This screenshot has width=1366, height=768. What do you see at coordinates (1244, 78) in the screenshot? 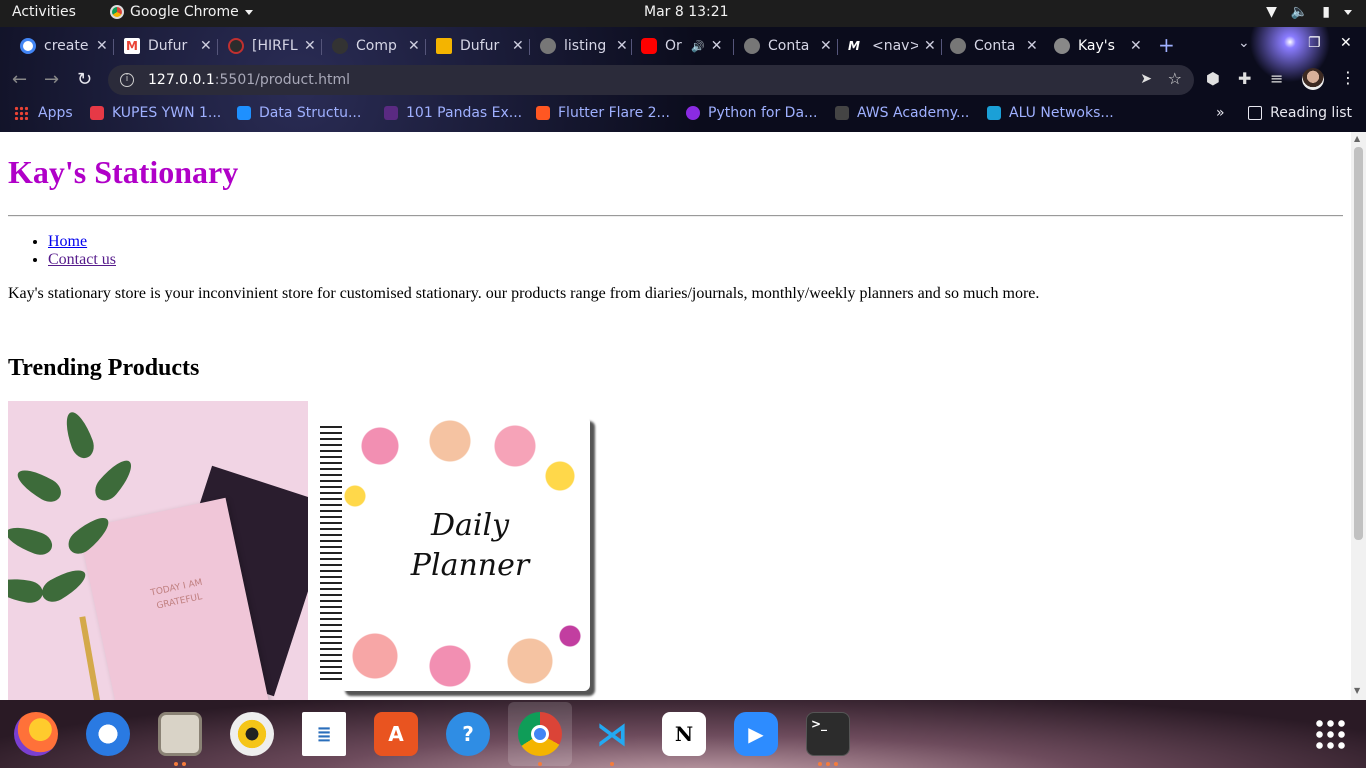
I see `extensions-puzzle-icon: ✚` at bounding box center [1244, 78].